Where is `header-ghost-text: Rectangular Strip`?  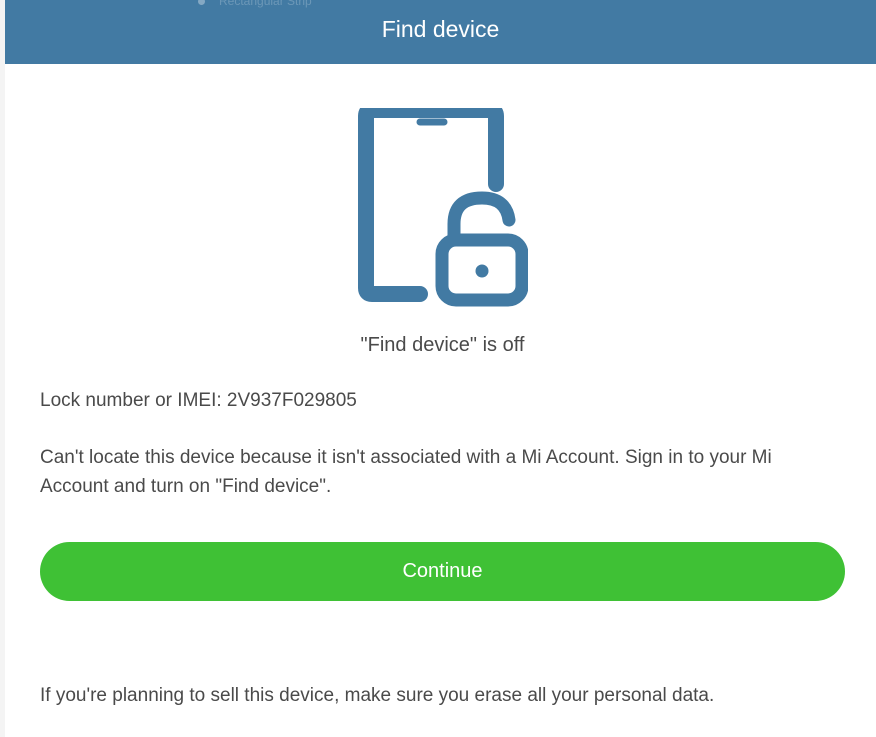
header-ghost-text: Rectangular Strip is located at coordinates (255, 4).